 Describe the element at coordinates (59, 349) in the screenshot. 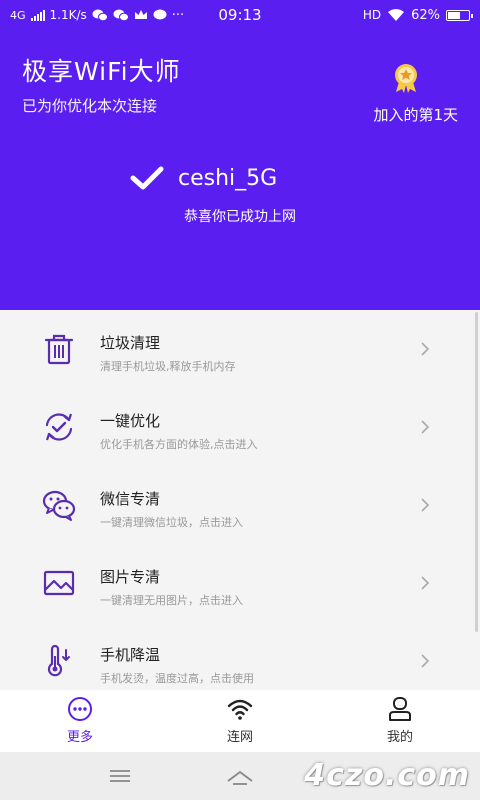

I see `trash-icon` at that location.